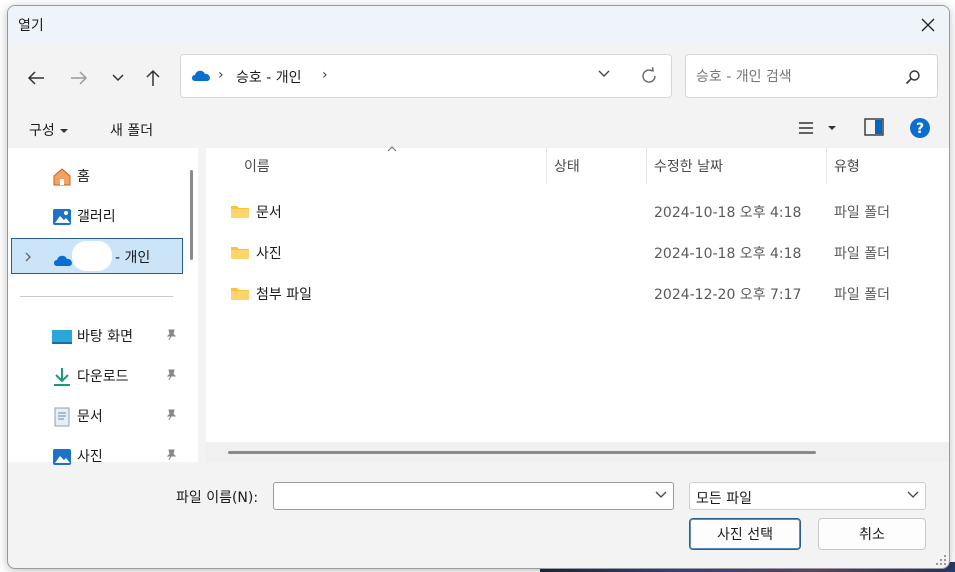  I want to click on nav-label: 사진, so click(90, 457).